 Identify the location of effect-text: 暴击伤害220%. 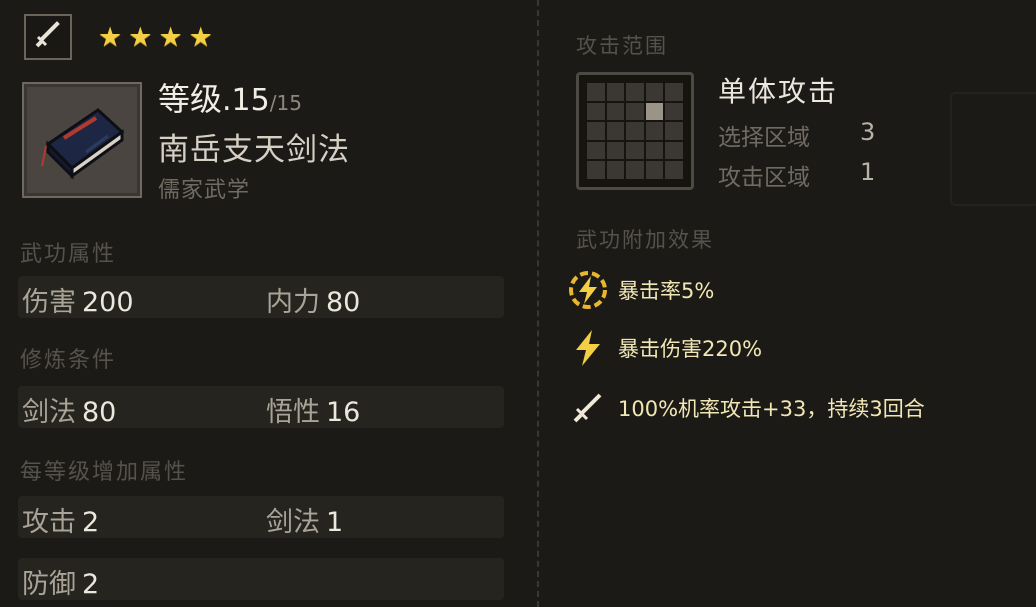
(690, 349).